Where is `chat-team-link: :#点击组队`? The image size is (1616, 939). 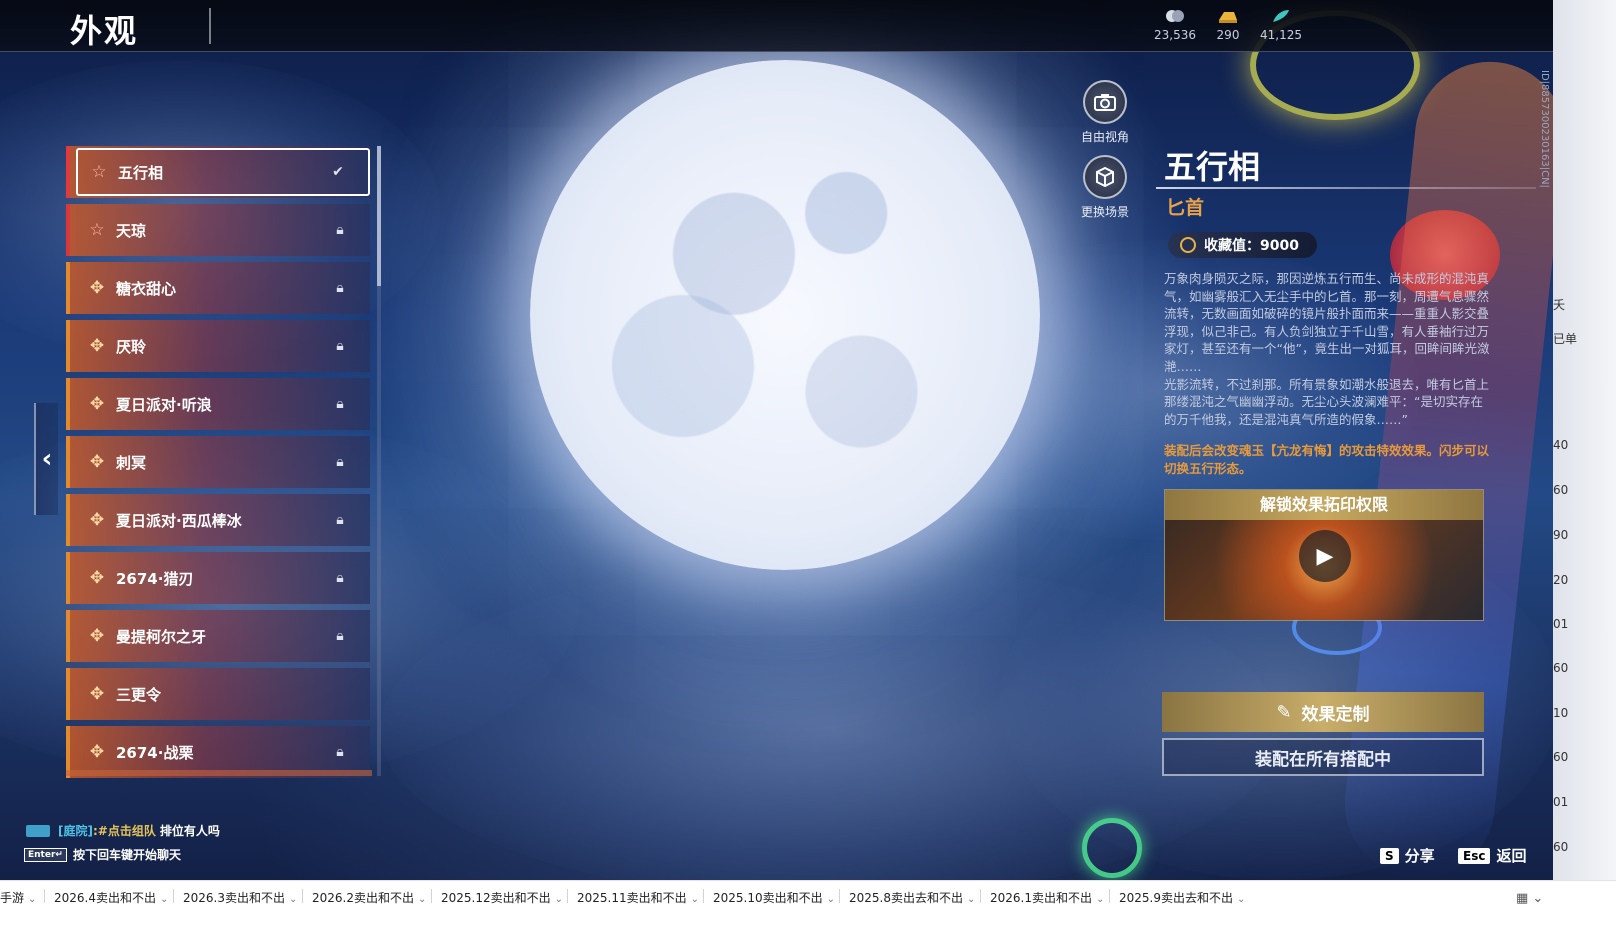
chat-team-link: :#点击组队 is located at coordinates (124, 830).